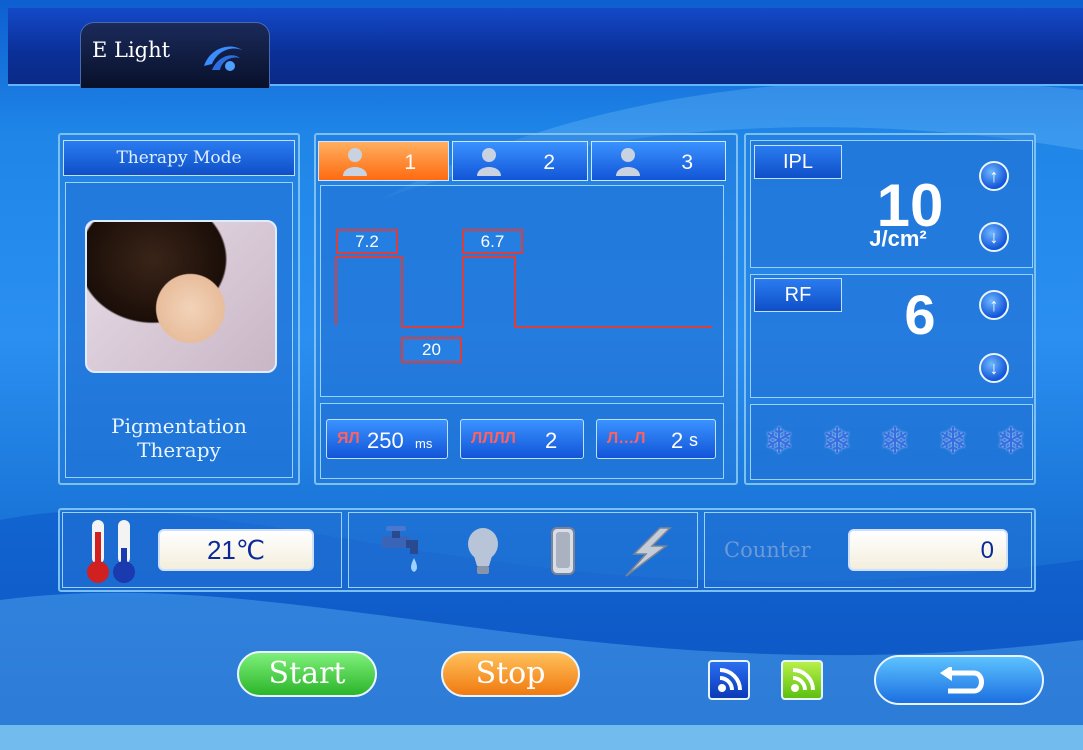 The image size is (1083, 750). What do you see at coordinates (493, 438) in the screenshot?
I see `pulse-train-icon: ЛЛЛЛ` at bounding box center [493, 438].